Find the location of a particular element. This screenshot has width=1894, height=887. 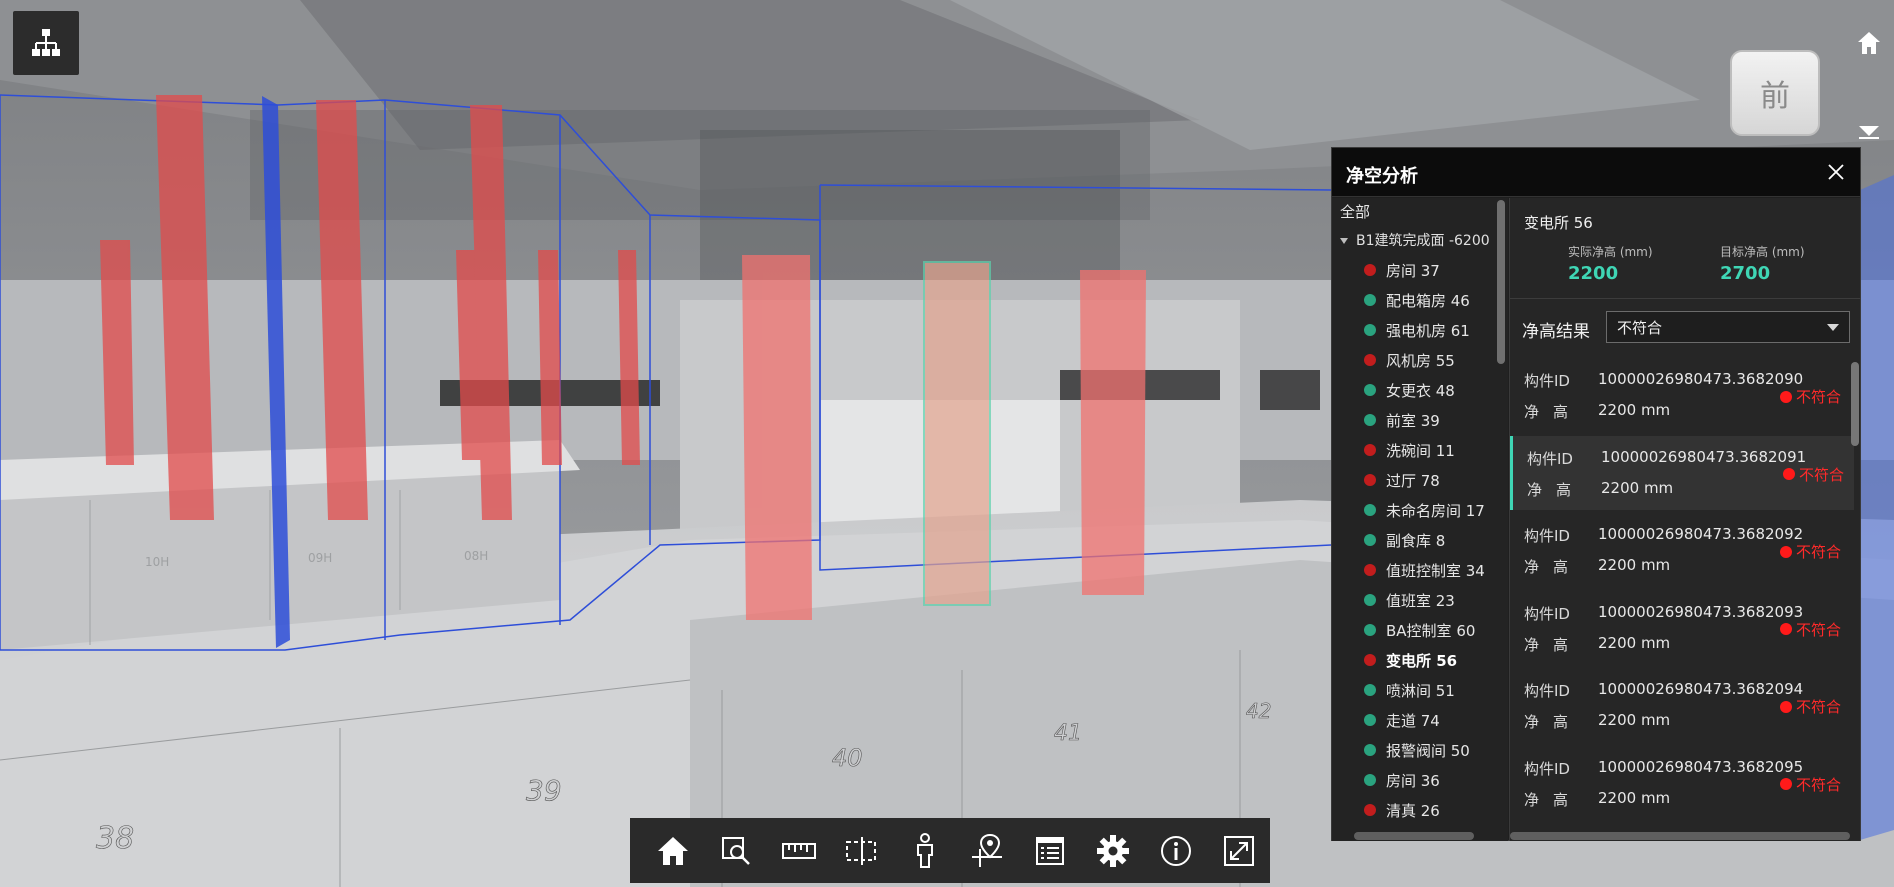

tree-item: 副食库 8 is located at coordinates (1404, 540).